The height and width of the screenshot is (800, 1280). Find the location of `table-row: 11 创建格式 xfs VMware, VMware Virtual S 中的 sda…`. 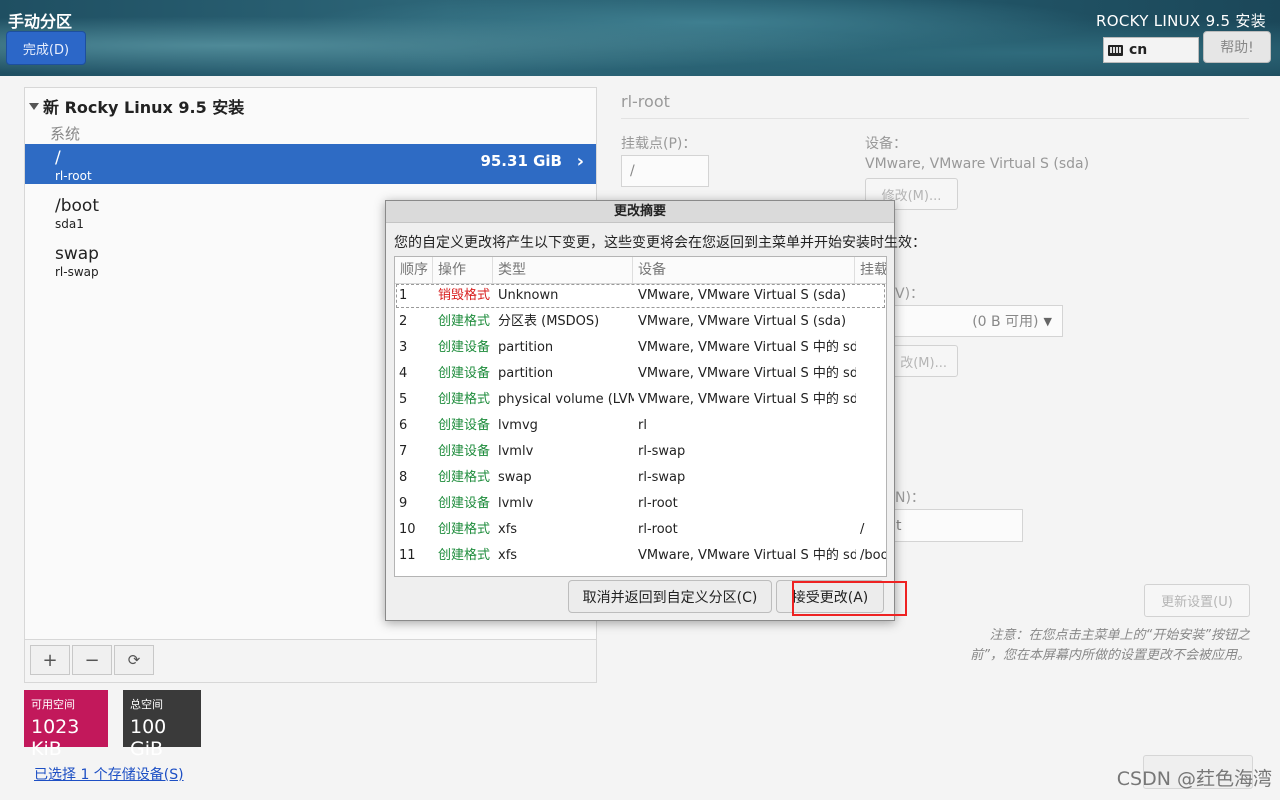

table-row: 11 创建格式 xfs VMware, VMware Virtual S 中的 sda… is located at coordinates (640, 556).